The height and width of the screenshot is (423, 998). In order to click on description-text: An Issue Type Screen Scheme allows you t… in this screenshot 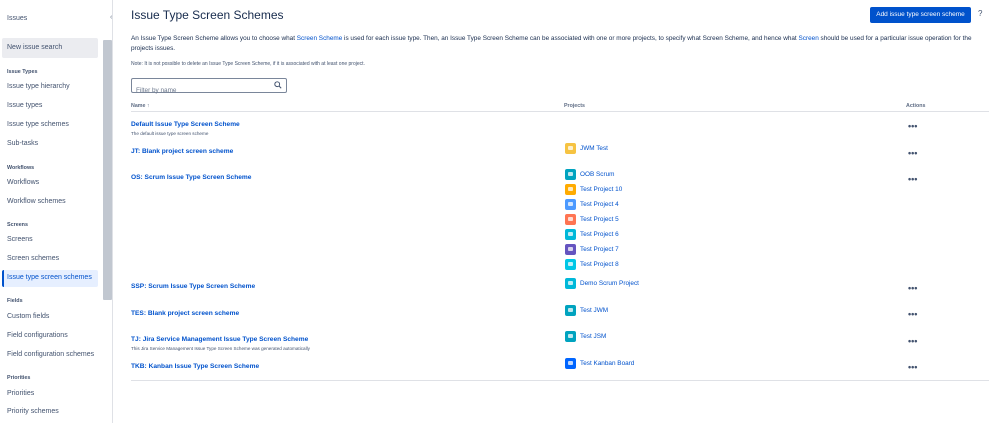, I will do `click(214, 38)`.